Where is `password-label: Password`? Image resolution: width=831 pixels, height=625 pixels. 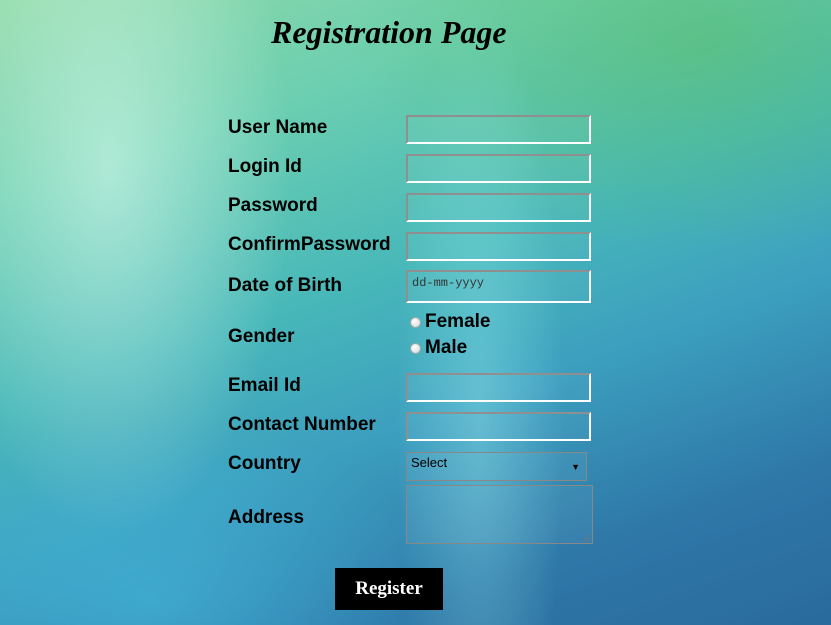 password-label: Password is located at coordinates (273, 205).